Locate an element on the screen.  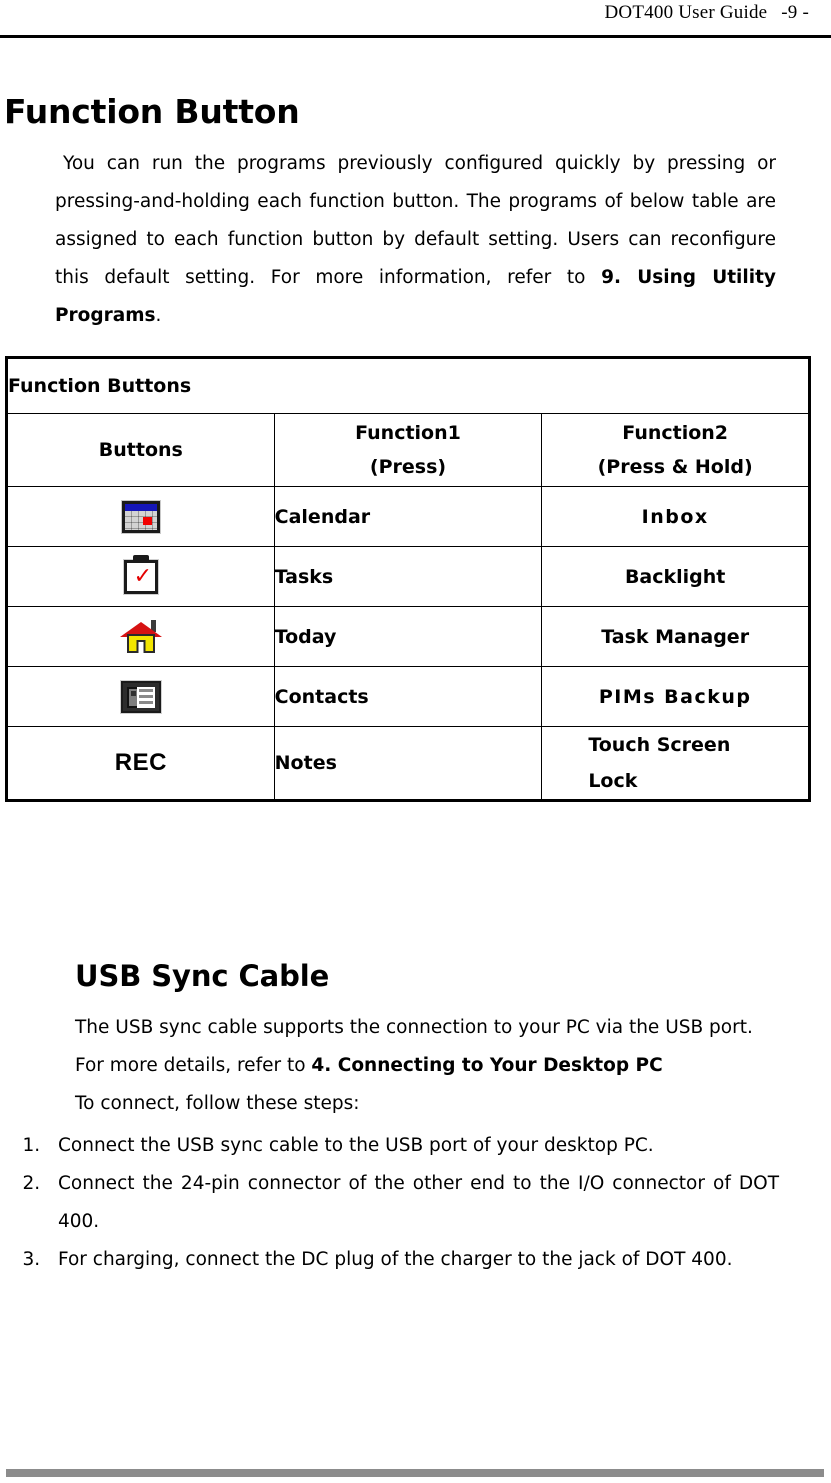
function1-cell: Calendar is located at coordinates (408, 516).